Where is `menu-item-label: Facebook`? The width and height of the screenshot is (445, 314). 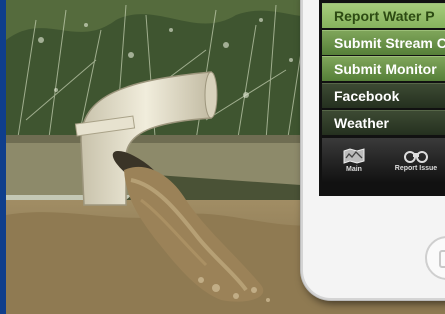 menu-item-label: Facebook is located at coordinates (367, 96).